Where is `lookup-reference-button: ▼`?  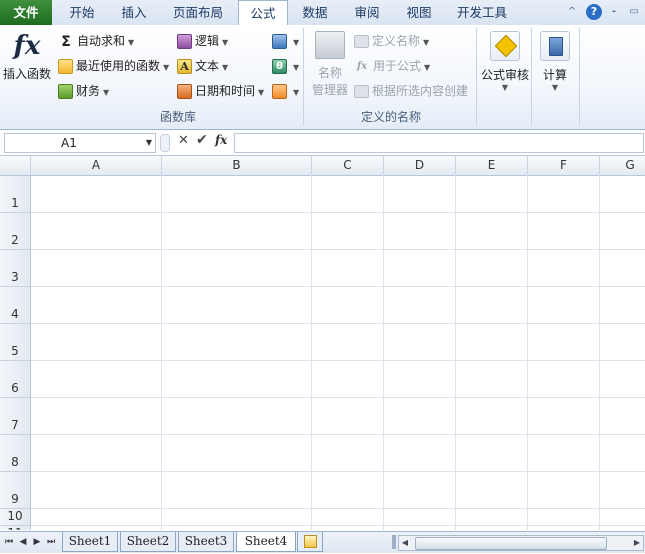
lookup-reference-button: ▼ is located at coordinates (285, 41).